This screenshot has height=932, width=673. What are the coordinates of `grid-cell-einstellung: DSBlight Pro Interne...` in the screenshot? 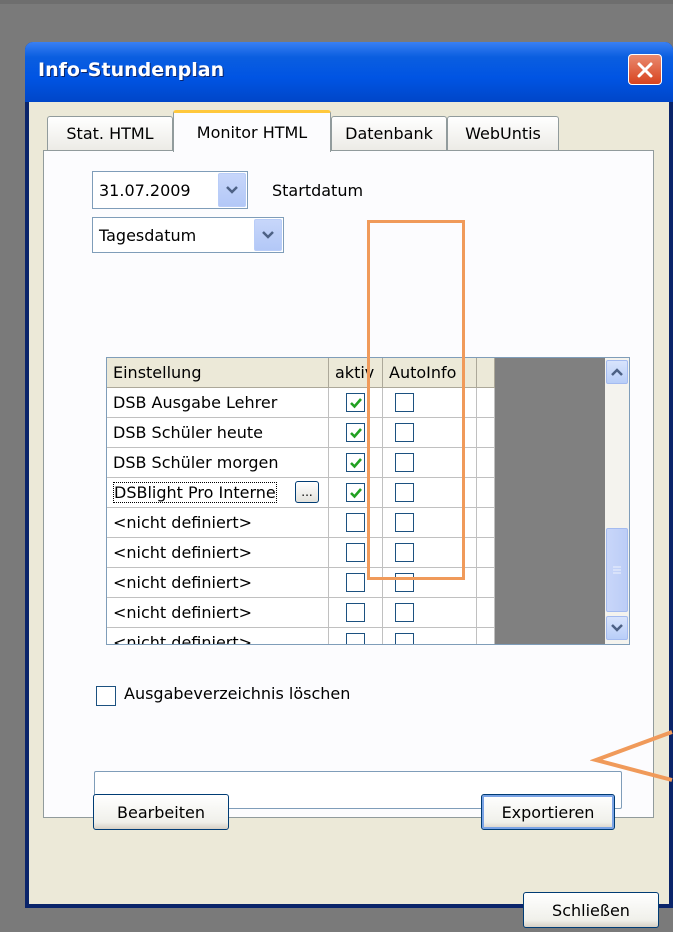 It's located at (218, 493).